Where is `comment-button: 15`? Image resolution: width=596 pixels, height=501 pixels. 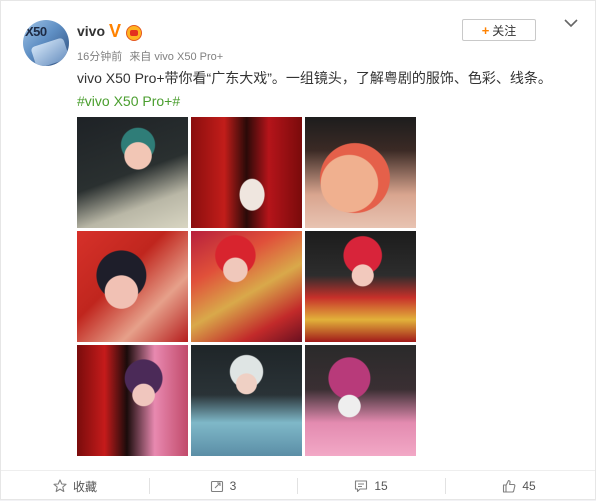 comment-button: 15 is located at coordinates (371, 486).